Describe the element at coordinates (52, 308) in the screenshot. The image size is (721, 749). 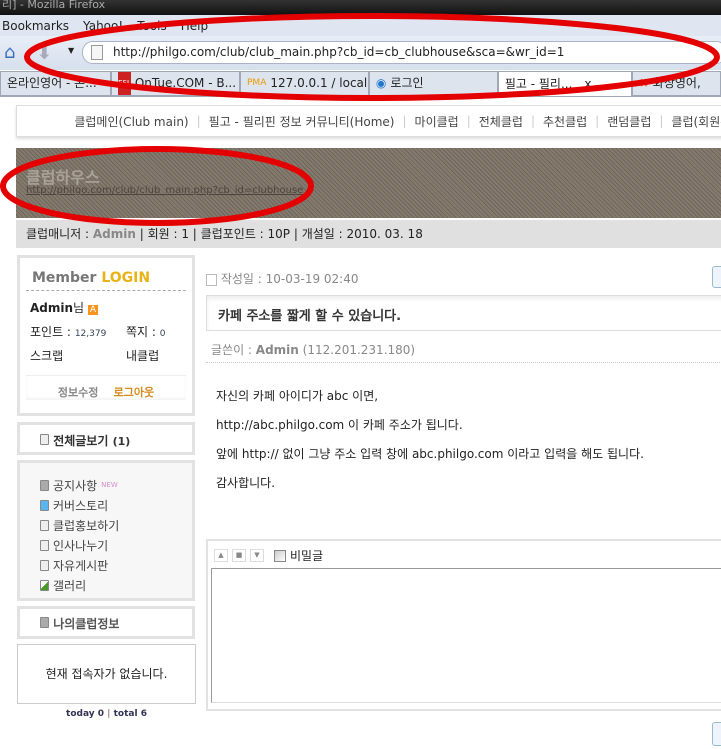
I see `user-name: Admin` at that location.